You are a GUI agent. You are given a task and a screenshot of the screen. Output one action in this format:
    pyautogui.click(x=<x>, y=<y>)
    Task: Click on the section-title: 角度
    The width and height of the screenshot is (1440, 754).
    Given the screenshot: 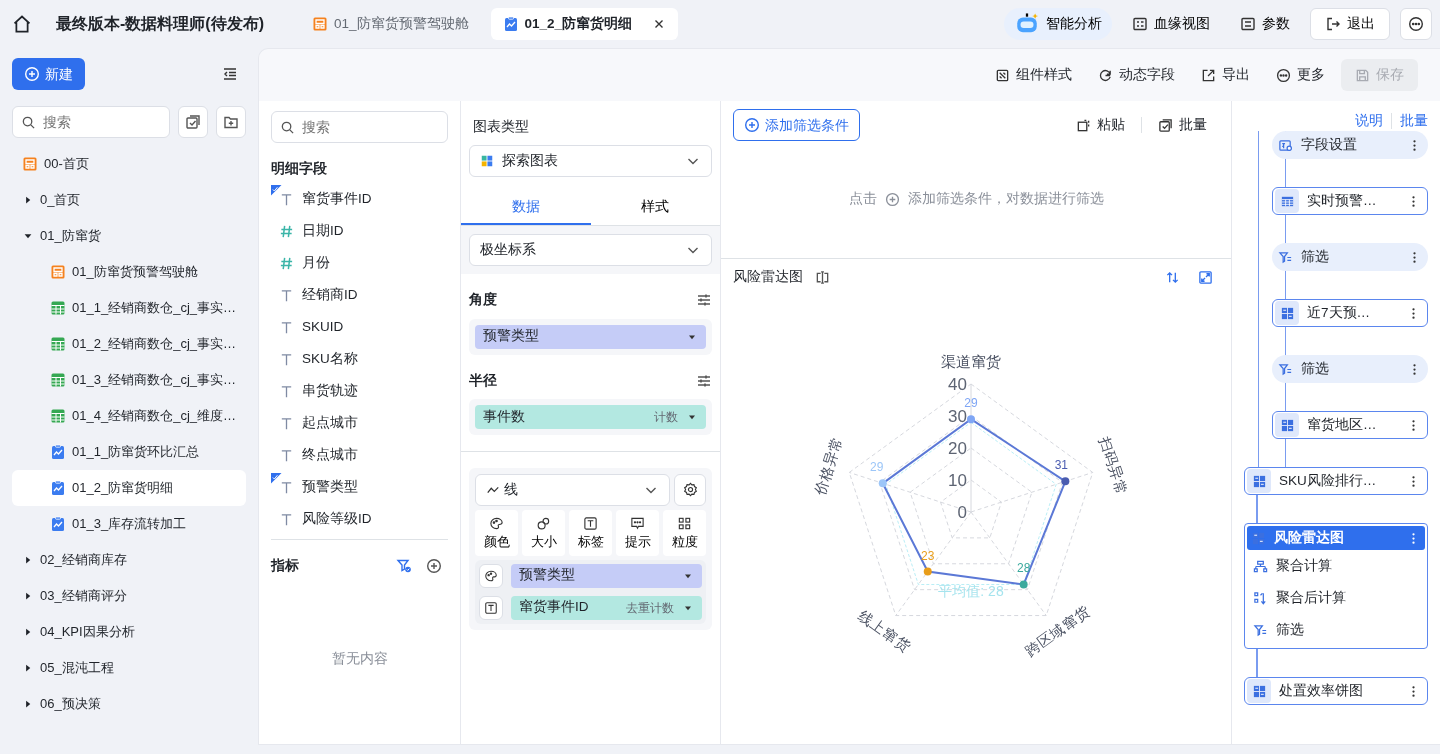 What is the action you would take?
    pyautogui.click(x=483, y=300)
    